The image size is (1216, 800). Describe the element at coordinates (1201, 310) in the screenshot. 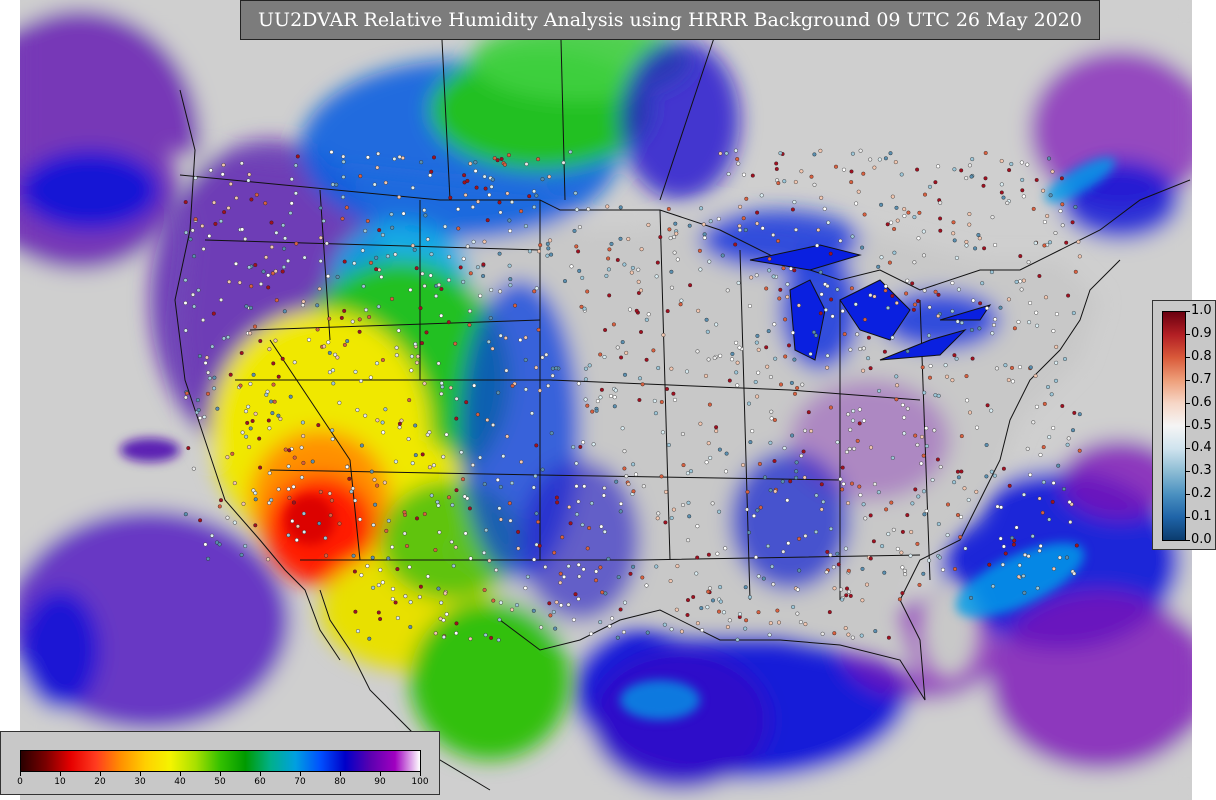

I see `increment-colorbar-tick-label: 1.0` at that location.